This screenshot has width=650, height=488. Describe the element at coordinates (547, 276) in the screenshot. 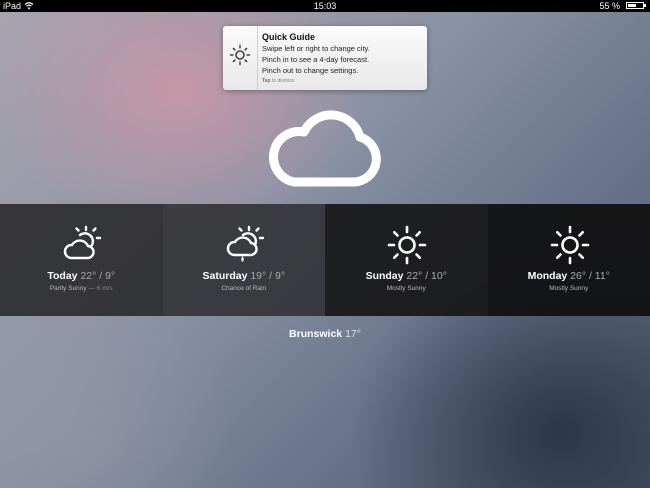

I see `day-name: Monday` at that location.